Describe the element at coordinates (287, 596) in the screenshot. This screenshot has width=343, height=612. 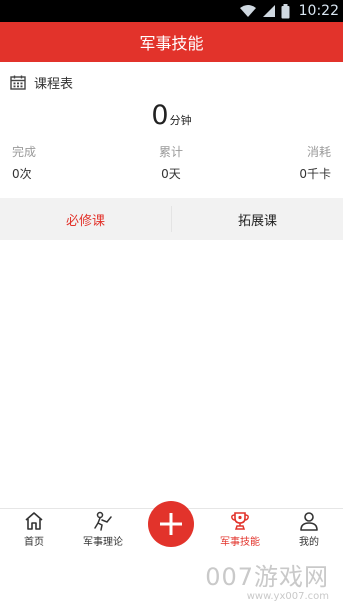
I see `watermark-url: www.yx007.com` at that location.